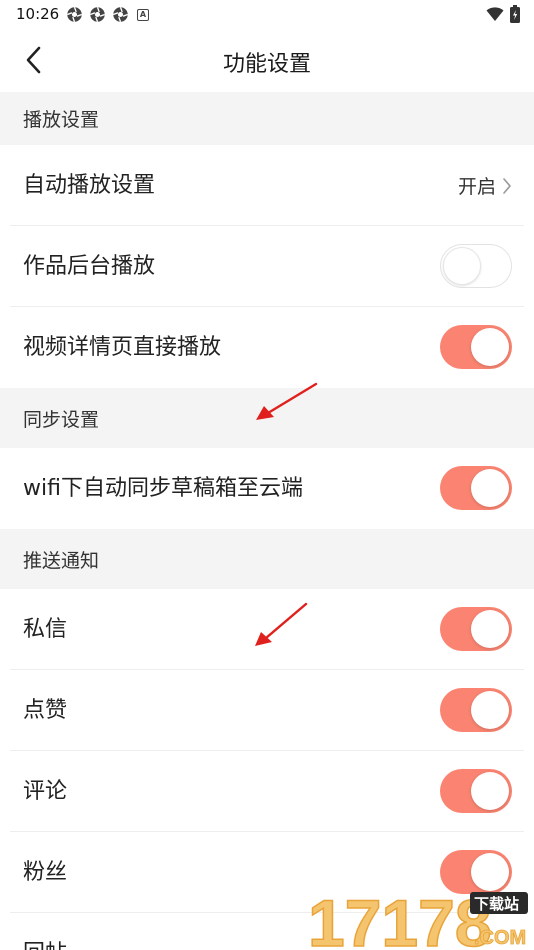 This screenshot has height=950, width=534. What do you see at coordinates (61, 561) in the screenshot?
I see `section-header-label: 推送通知` at bounding box center [61, 561].